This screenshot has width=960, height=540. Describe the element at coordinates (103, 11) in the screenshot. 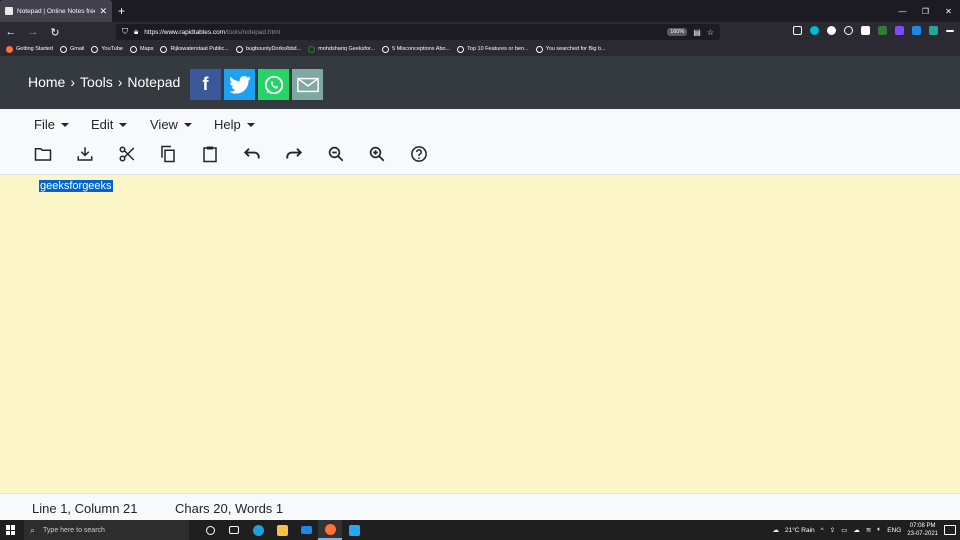

I see `close-tab-icon: ✕` at that location.